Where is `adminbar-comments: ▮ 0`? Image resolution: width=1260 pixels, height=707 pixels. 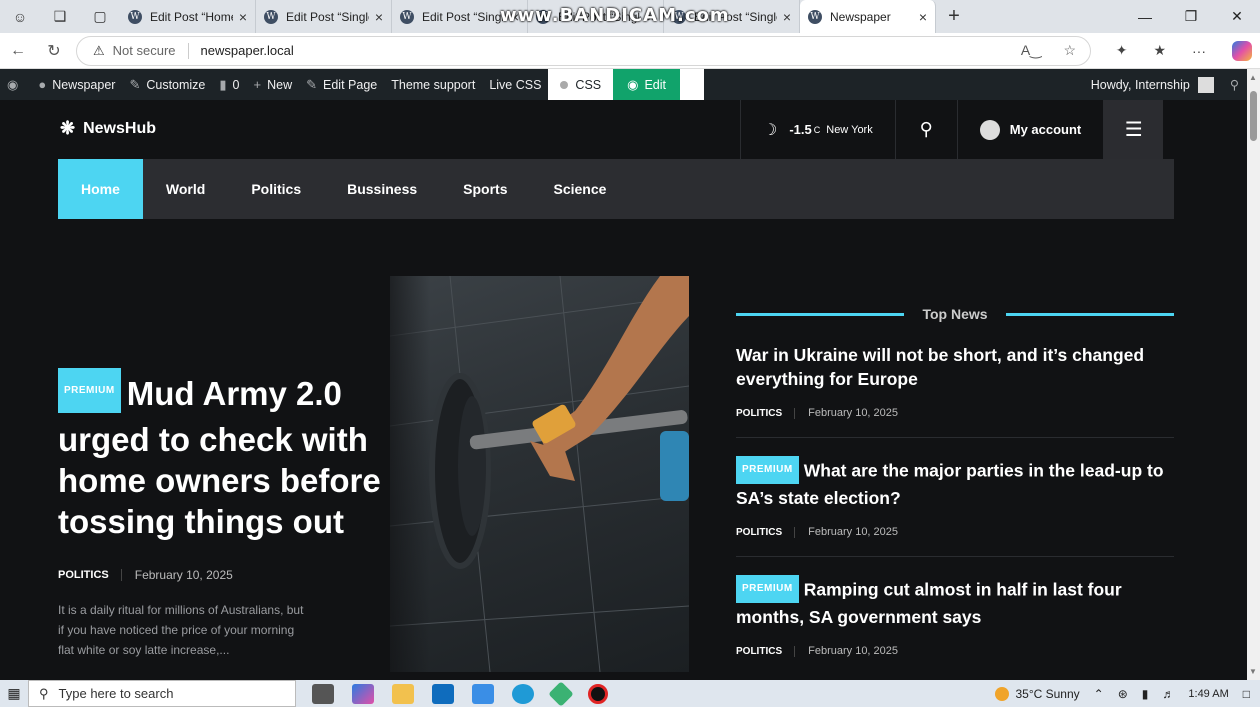 adminbar-comments: ▮ 0 is located at coordinates (229, 84).